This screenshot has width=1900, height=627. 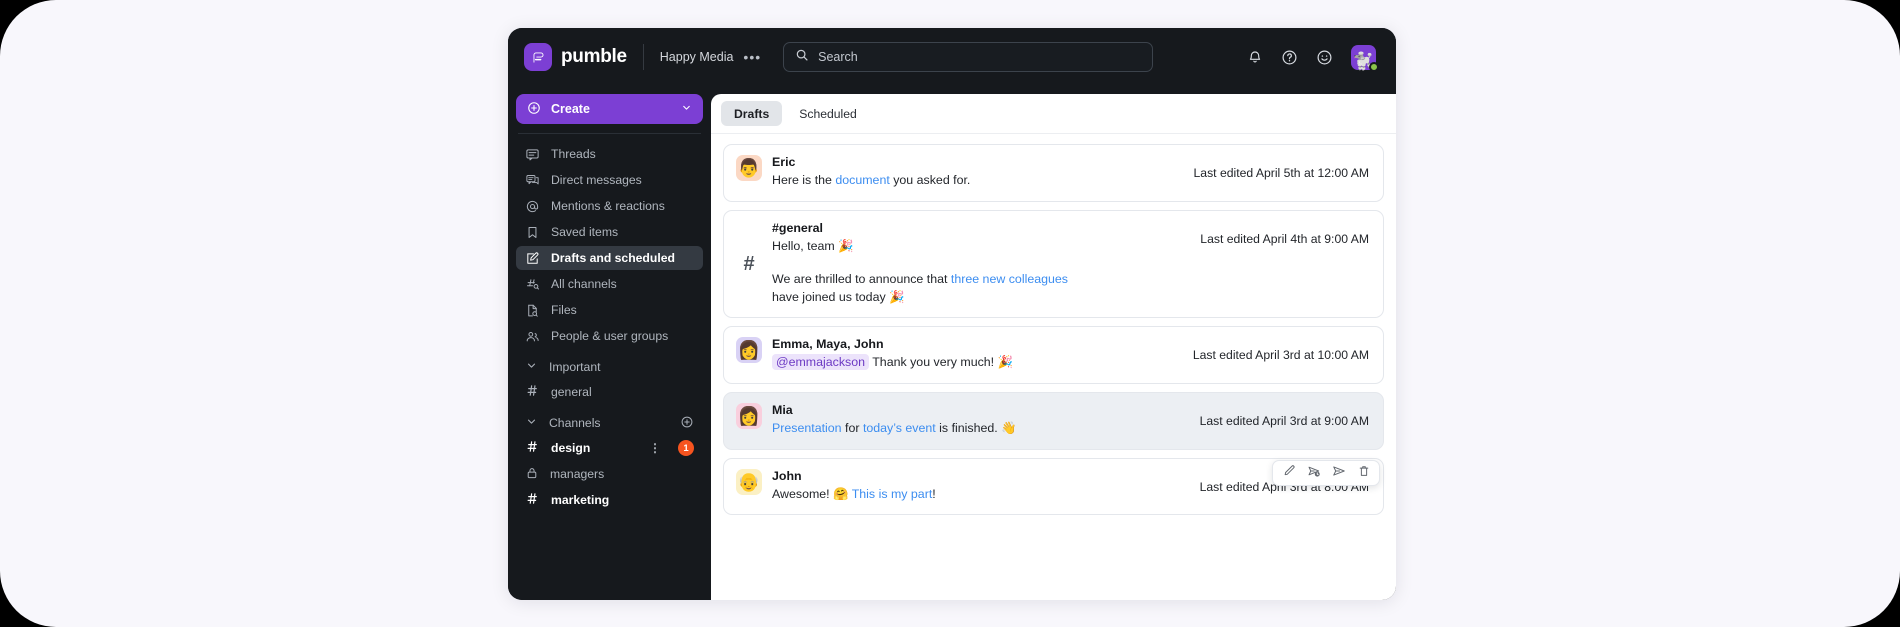 What do you see at coordinates (862, 180) in the screenshot?
I see `message-link: document` at bounding box center [862, 180].